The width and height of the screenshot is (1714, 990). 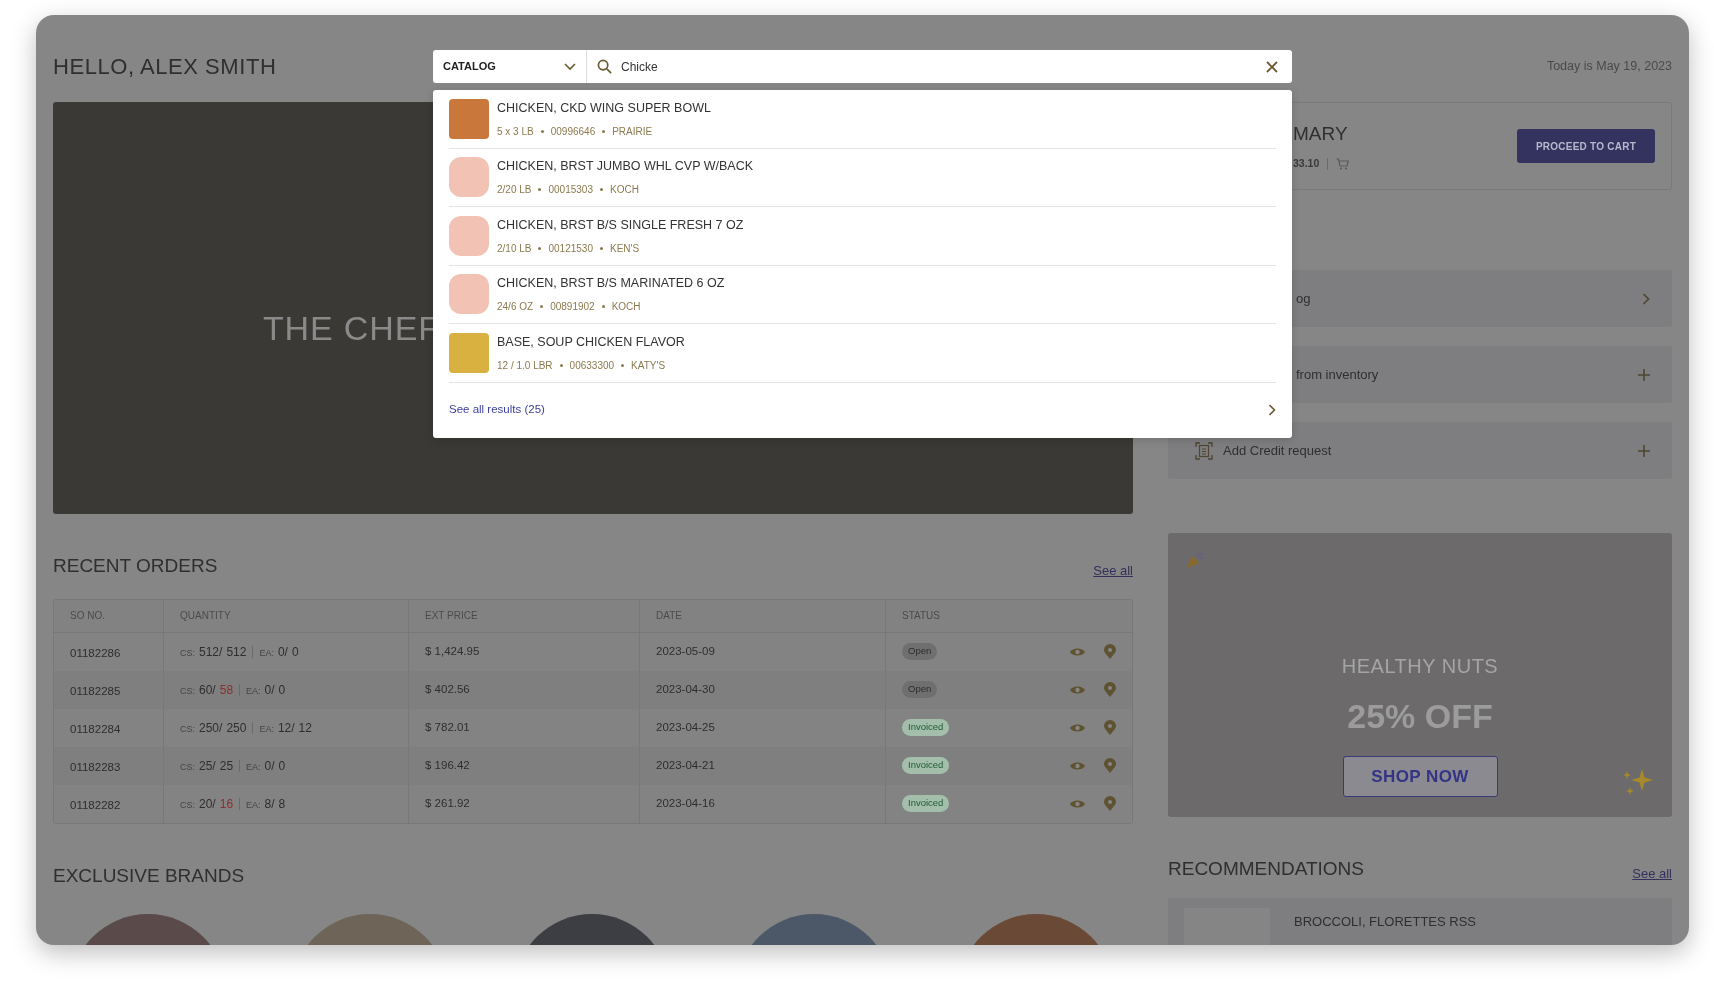 What do you see at coordinates (447, 727) in the screenshot?
I see `table-cell-text: $ 782.01` at bounding box center [447, 727].